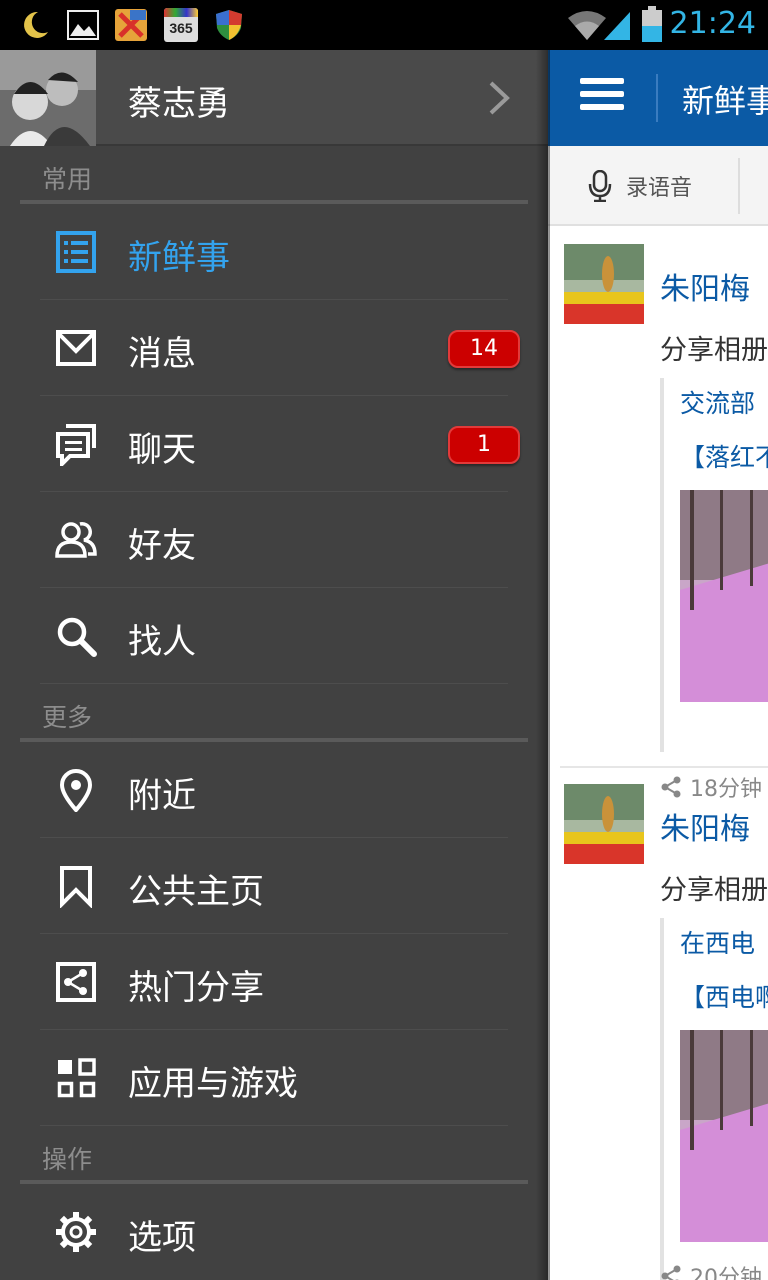  Describe the element at coordinates (724, 457) in the screenshot. I see `album-description: 【落红不` at that location.